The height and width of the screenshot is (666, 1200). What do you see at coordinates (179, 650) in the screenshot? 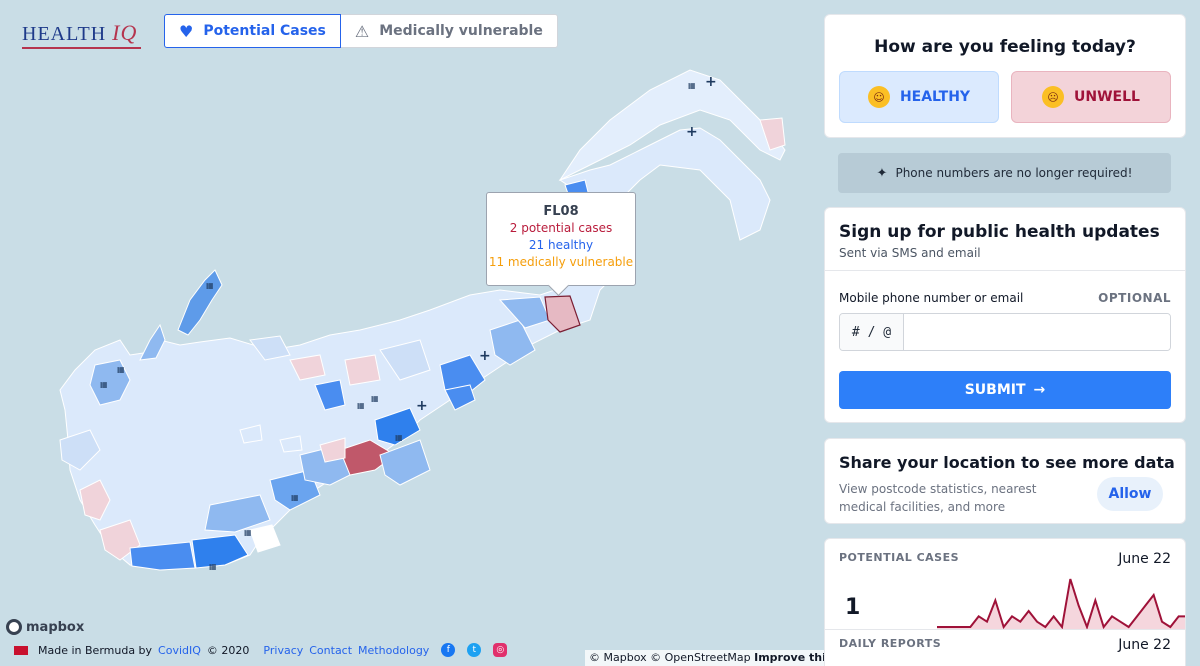
I see `footer-company-link: CovidIQ` at bounding box center [179, 650].